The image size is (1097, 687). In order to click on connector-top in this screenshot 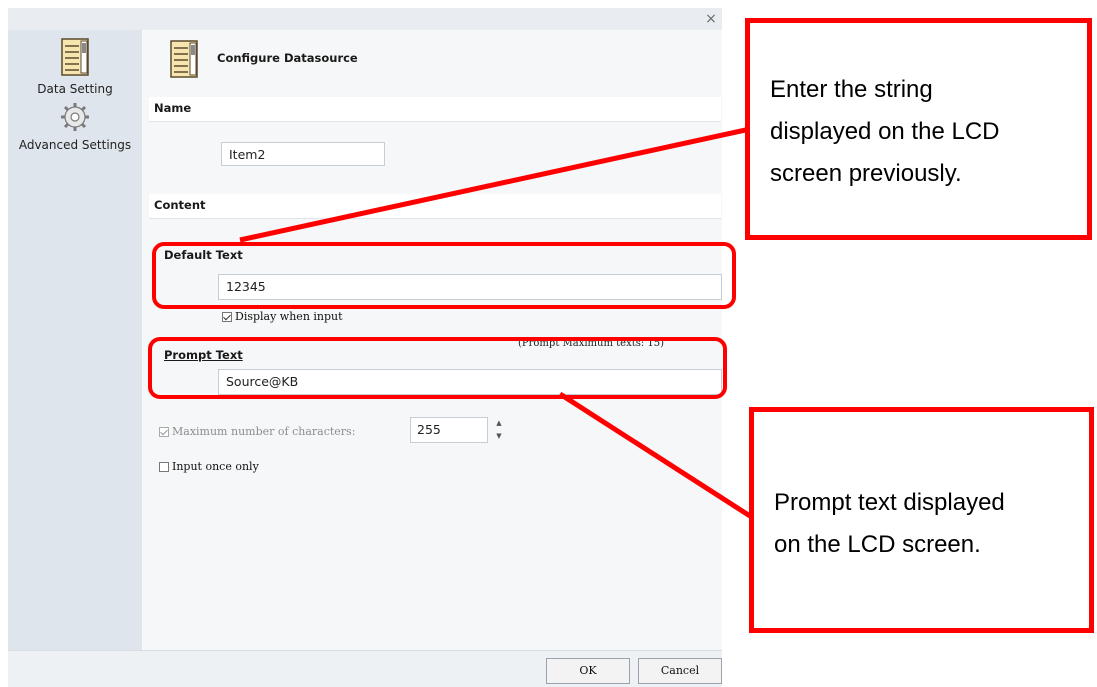, I will do `click(495, 184)`.